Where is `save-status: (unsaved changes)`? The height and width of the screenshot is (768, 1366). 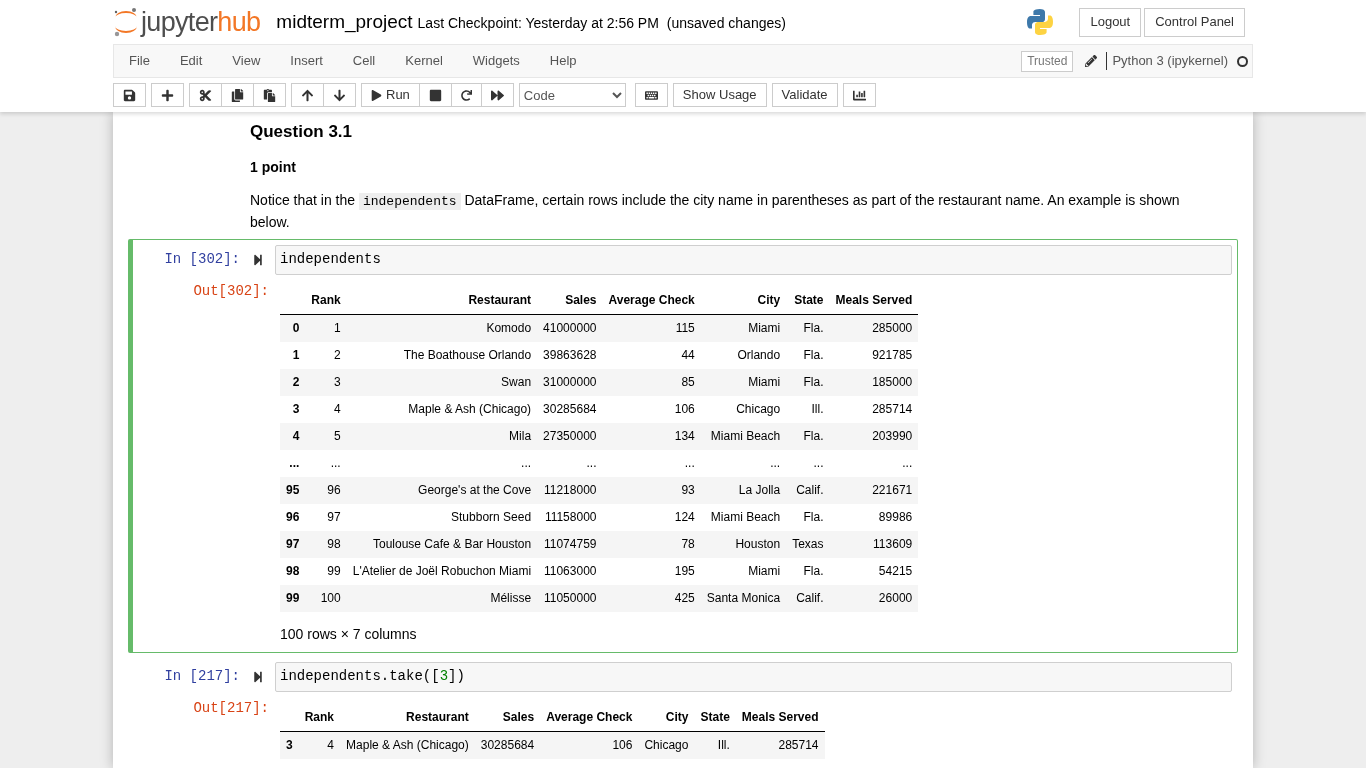
save-status: (unsaved changes) is located at coordinates (726, 23).